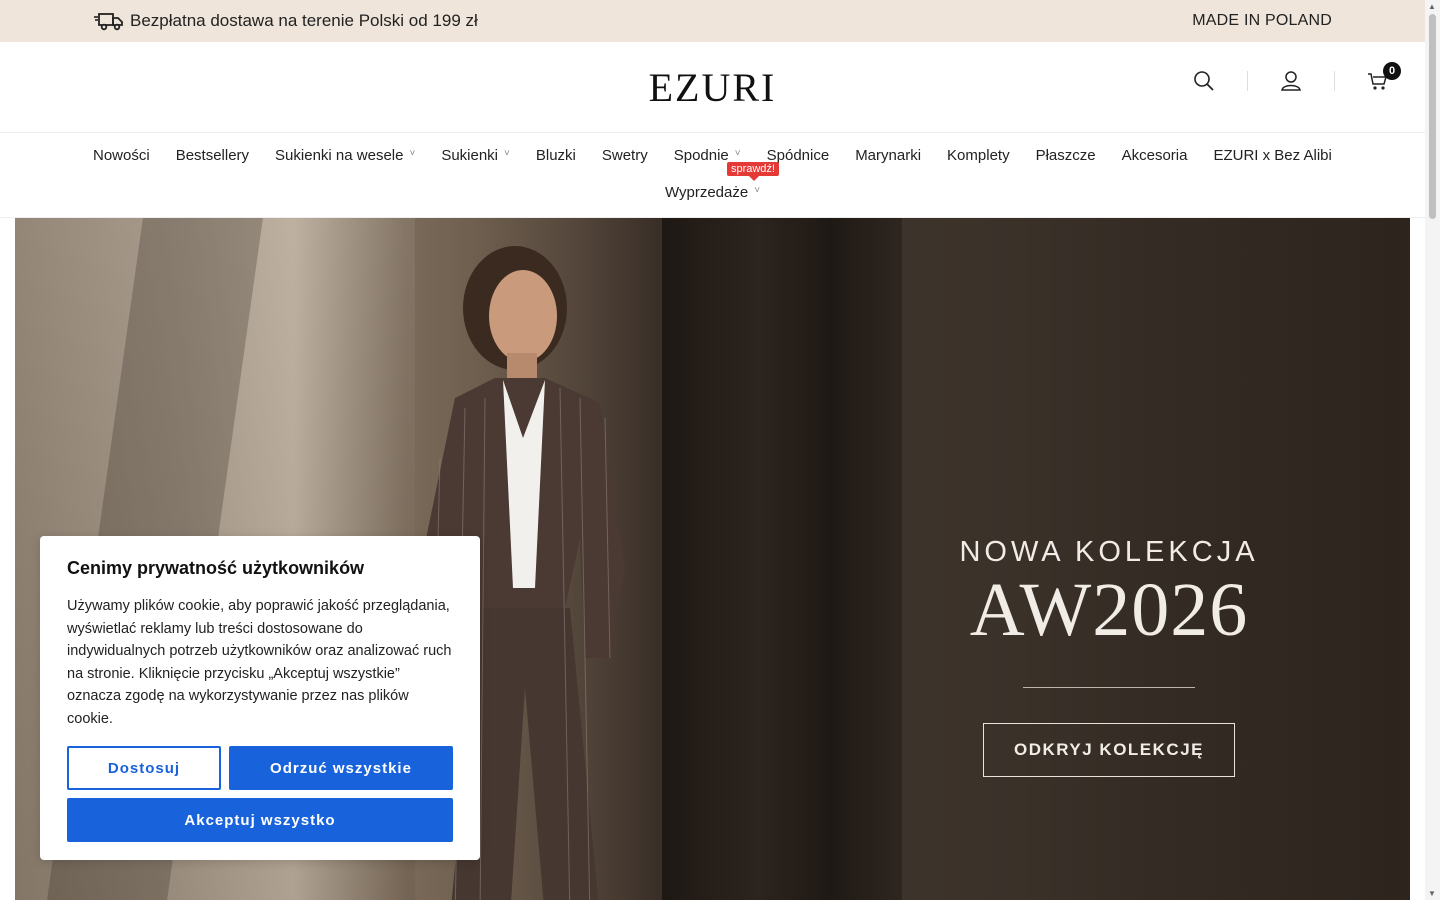 The height and width of the screenshot is (900, 1440). I want to click on sale-badge: sprawdź!, so click(752, 171).